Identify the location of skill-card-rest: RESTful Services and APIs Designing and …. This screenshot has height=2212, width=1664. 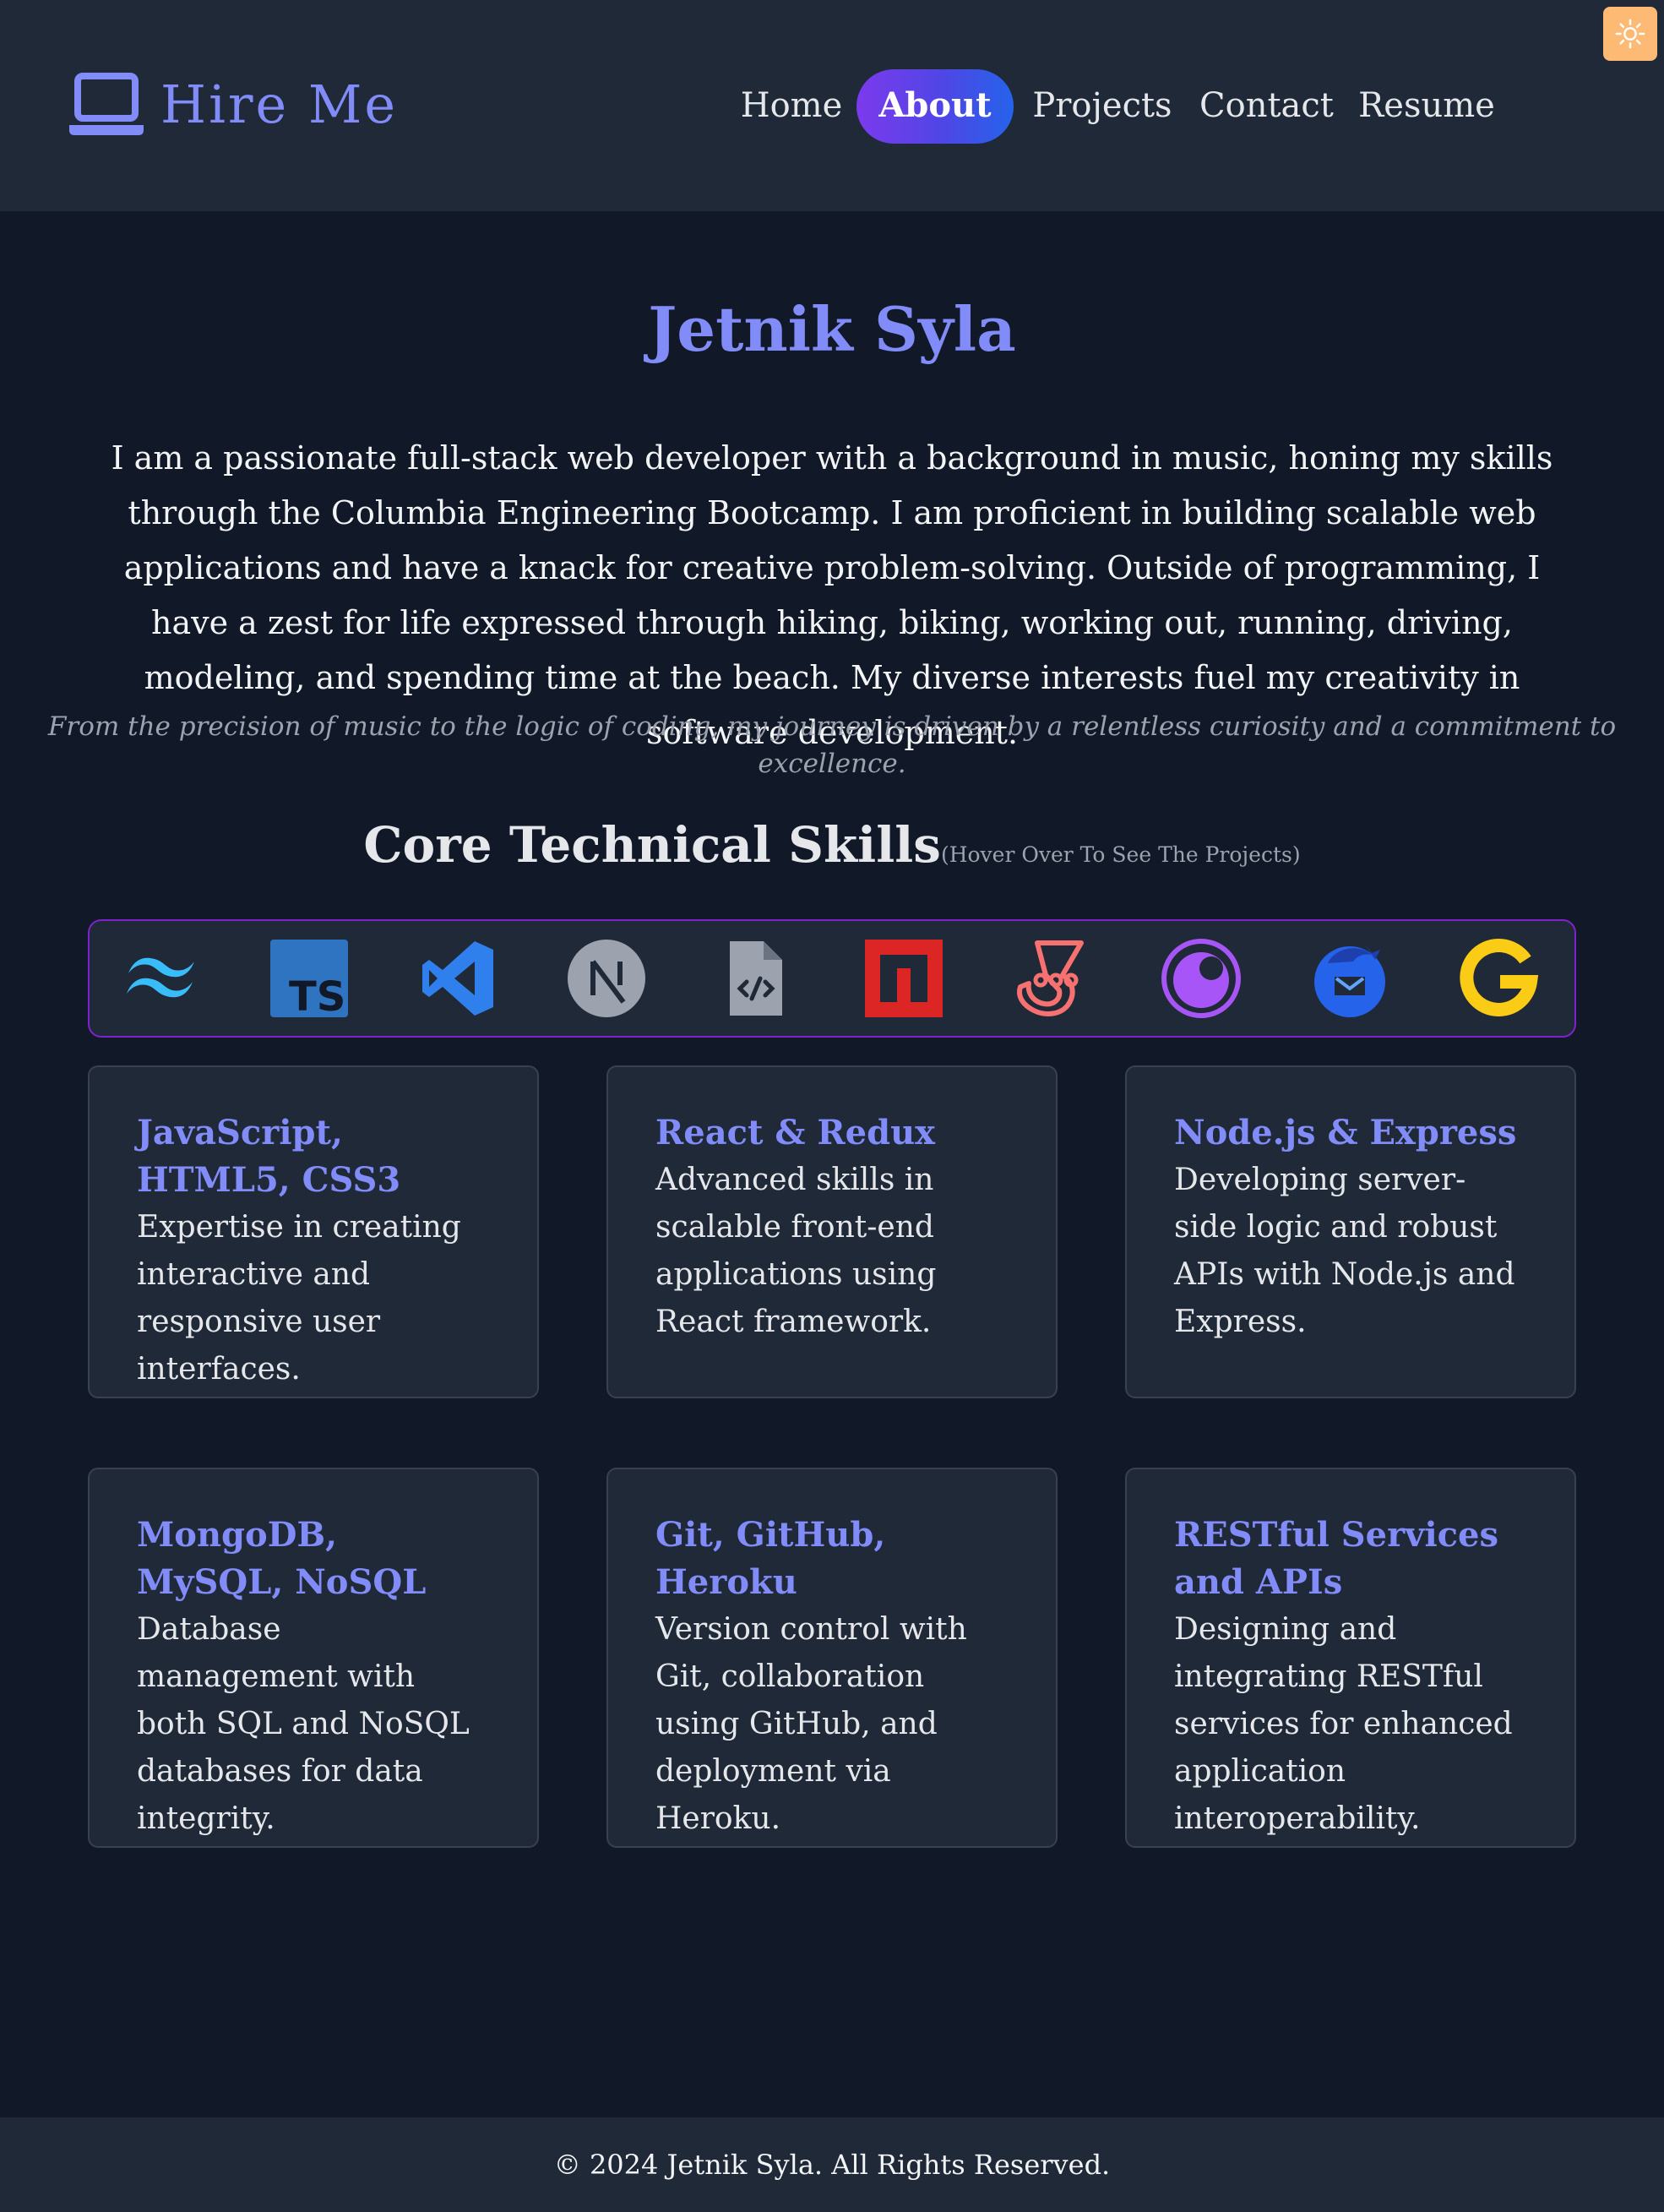
(1350, 1658).